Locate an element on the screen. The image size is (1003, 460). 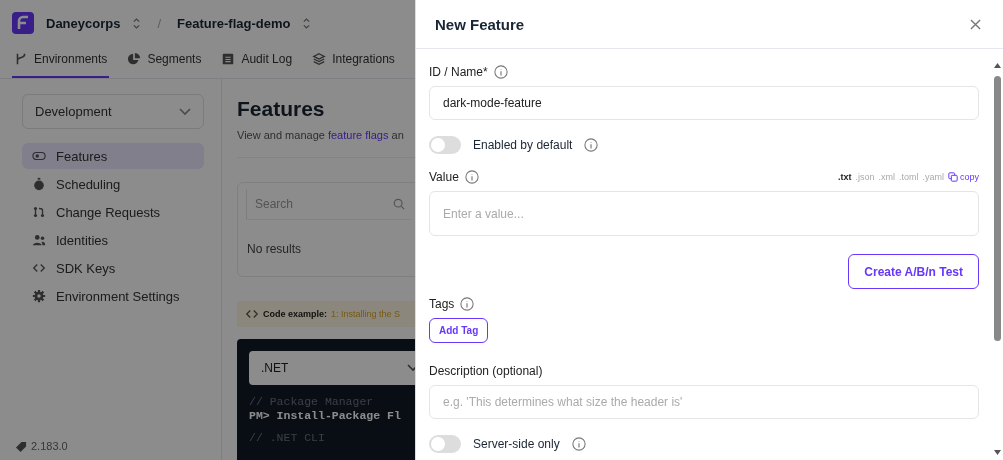
name-input: dark-mode-feature is located at coordinates (704, 103).